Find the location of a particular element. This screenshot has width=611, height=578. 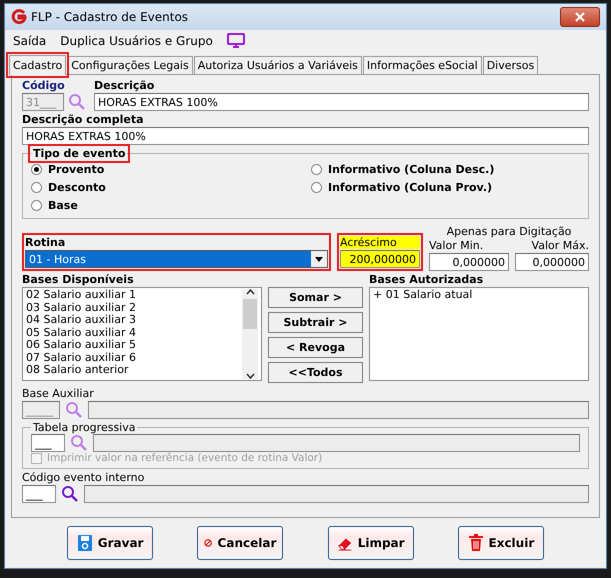

list-item: 03 Salario auxiliar 2 is located at coordinates (134, 308).